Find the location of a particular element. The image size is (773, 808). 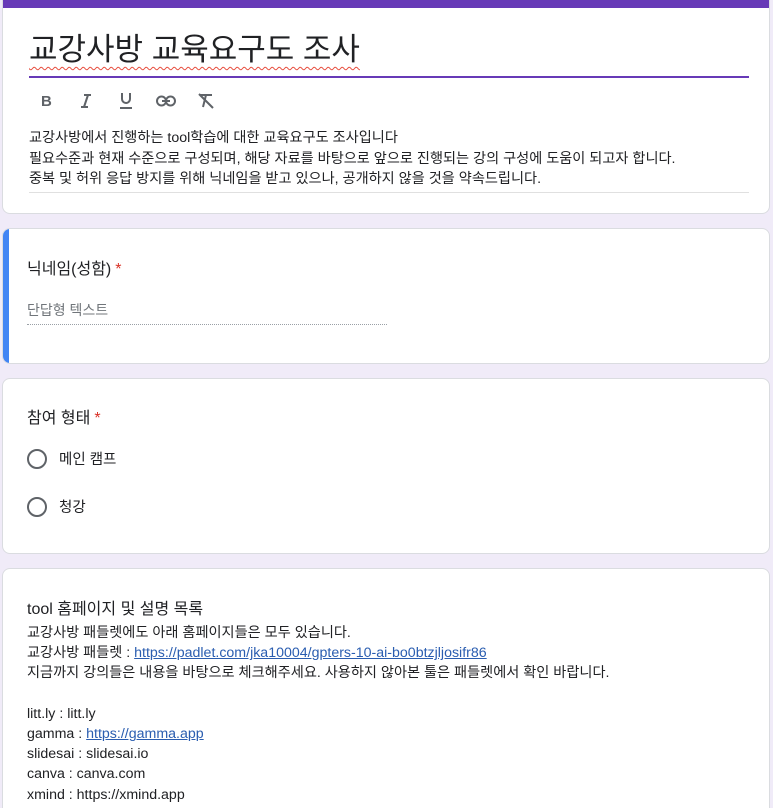

radio-option-label: 청강 is located at coordinates (72, 508).